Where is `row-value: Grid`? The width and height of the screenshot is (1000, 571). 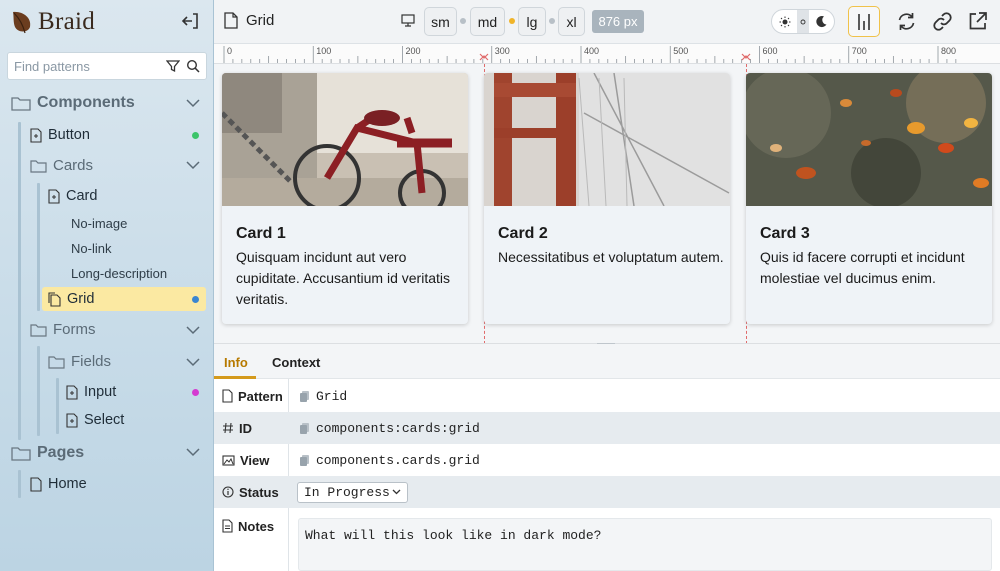 row-value: Grid is located at coordinates (323, 396).